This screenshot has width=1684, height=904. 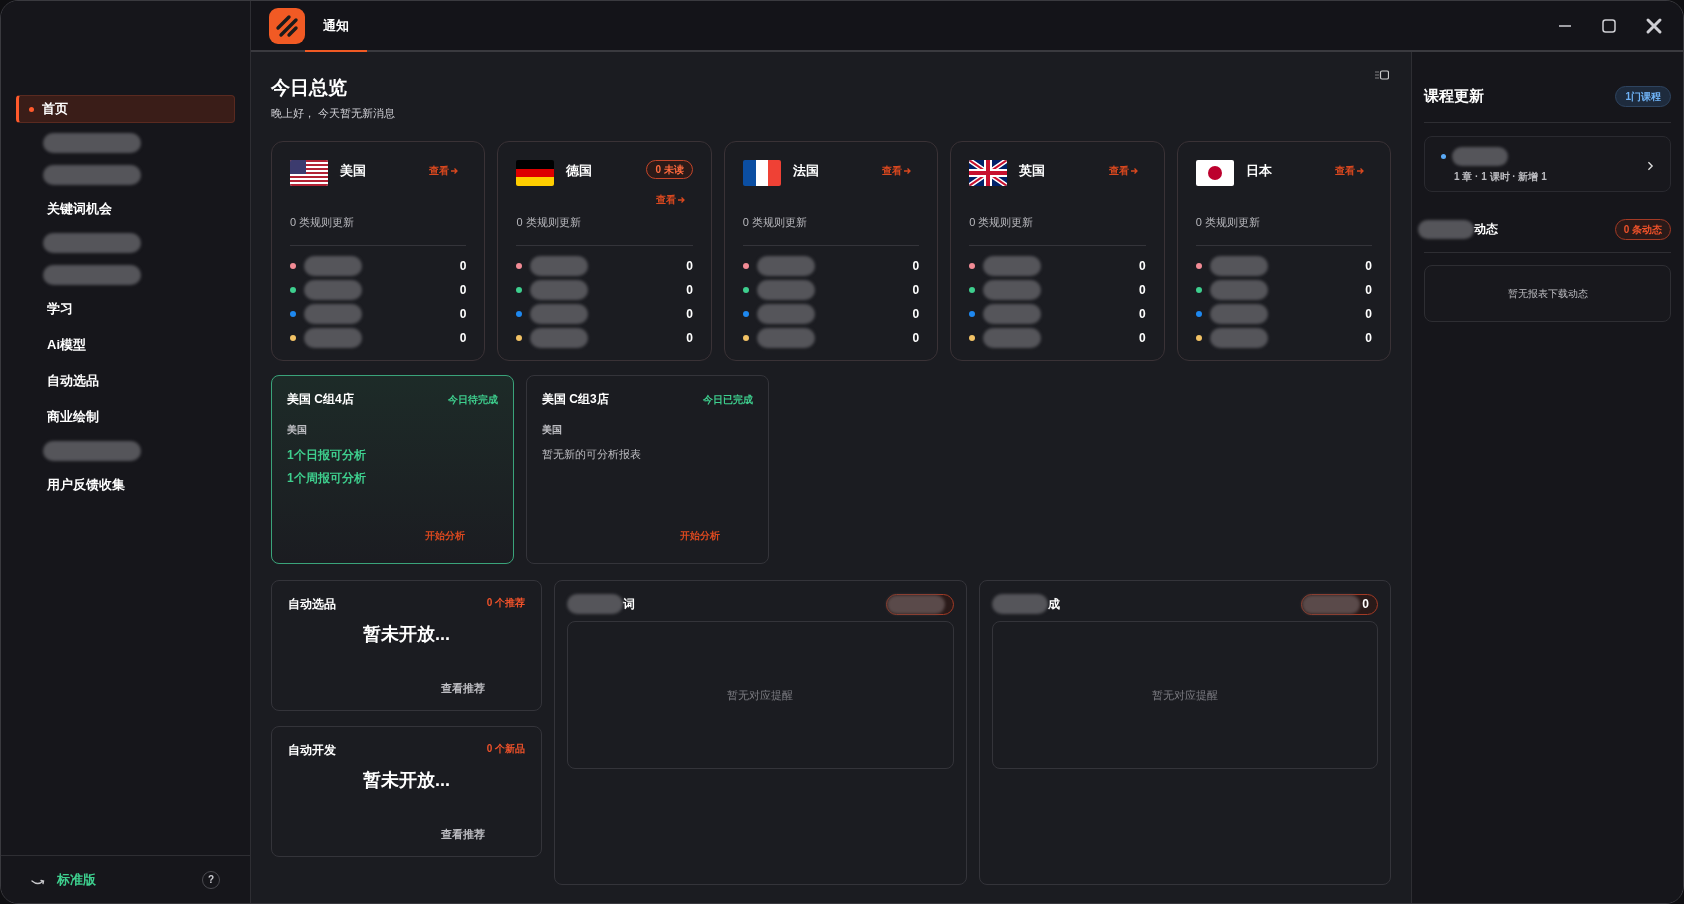 What do you see at coordinates (125, 381) in the screenshot?
I see `sidebar-item: 自动选品` at bounding box center [125, 381].